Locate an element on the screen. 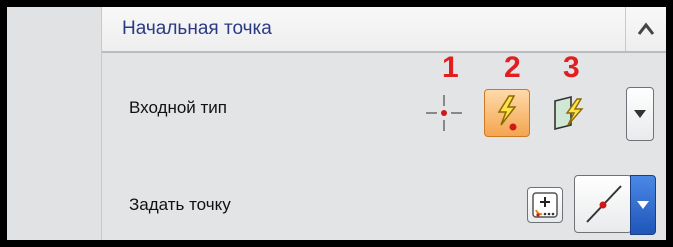  line-point-icon is located at coordinates (604, 204).